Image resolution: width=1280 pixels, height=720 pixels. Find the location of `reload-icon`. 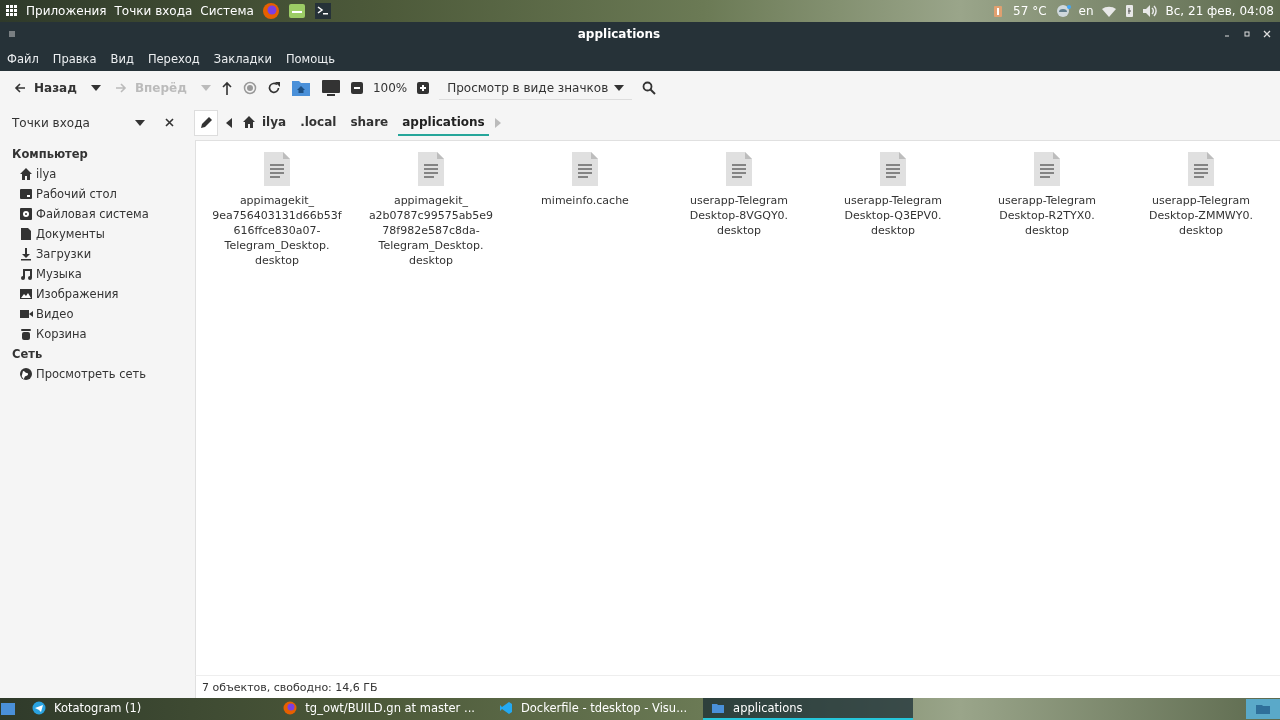

reload-icon is located at coordinates (273, 88).